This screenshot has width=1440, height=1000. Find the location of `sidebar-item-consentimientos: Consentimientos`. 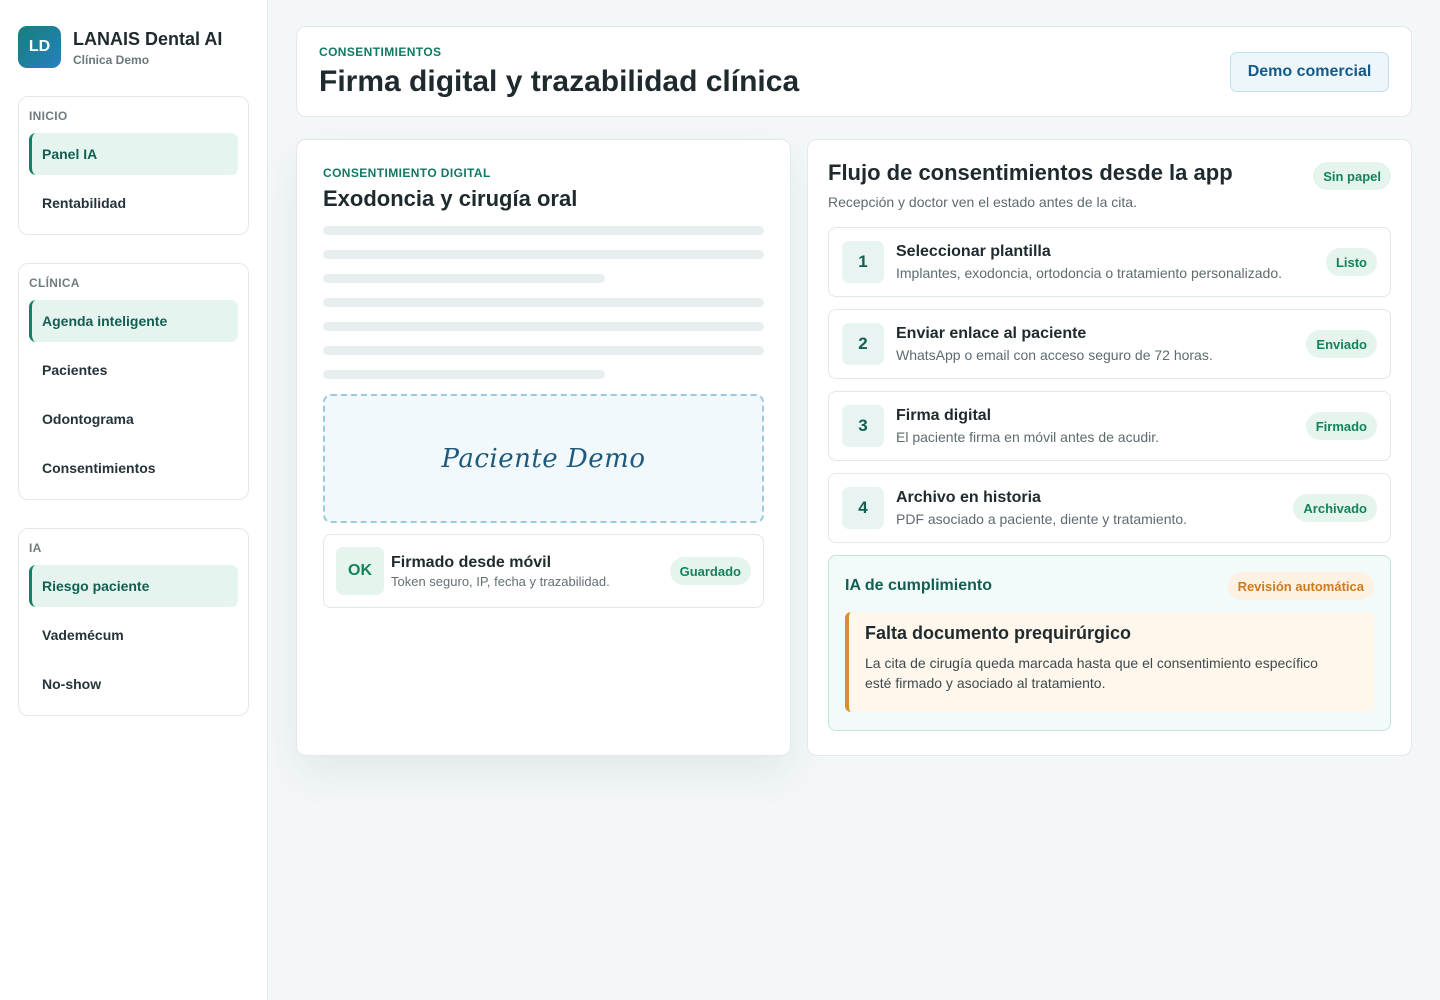

sidebar-item-consentimientos: Consentimientos is located at coordinates (133, 468).